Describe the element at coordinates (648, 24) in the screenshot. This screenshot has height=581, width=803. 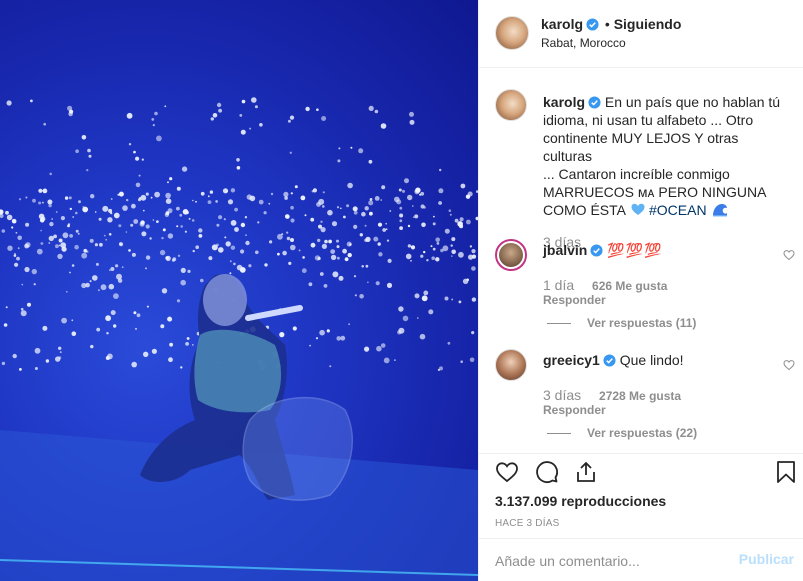
I see `follow-status-button: Siguiendo` at that location.